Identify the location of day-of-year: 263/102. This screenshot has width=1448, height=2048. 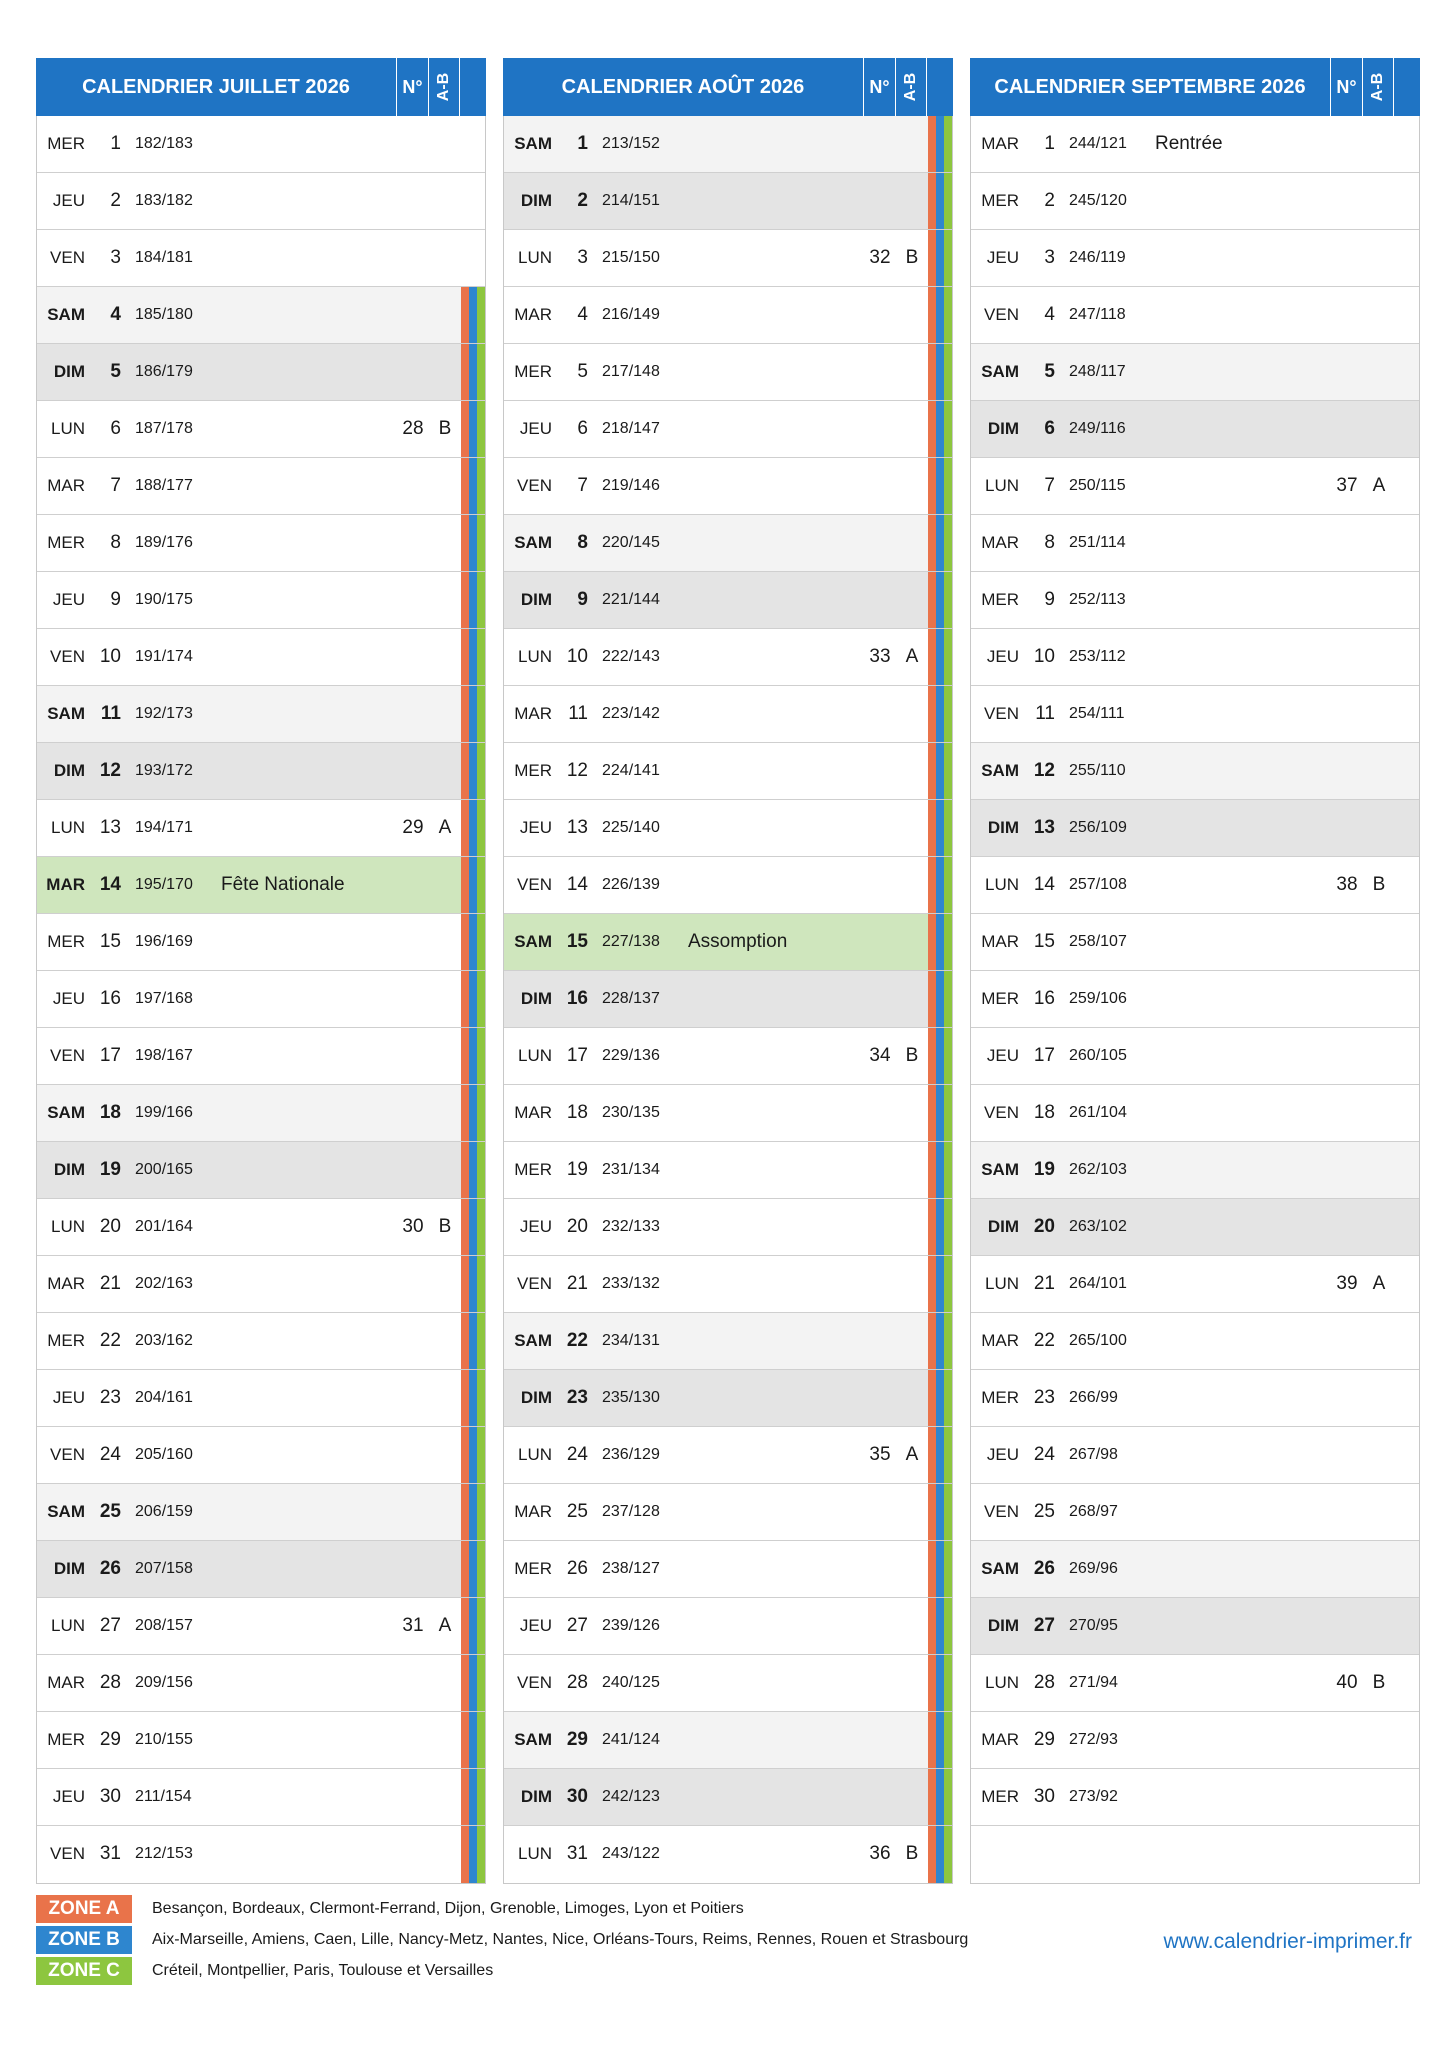
(1098, 1226).